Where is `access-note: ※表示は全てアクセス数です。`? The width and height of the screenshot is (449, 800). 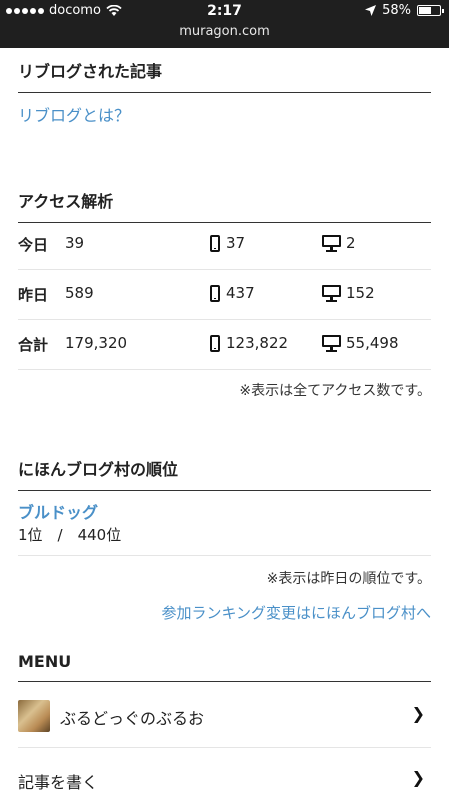 access-note: ※表示は全てアクセス数です。 is located at coordinates (335, 391).